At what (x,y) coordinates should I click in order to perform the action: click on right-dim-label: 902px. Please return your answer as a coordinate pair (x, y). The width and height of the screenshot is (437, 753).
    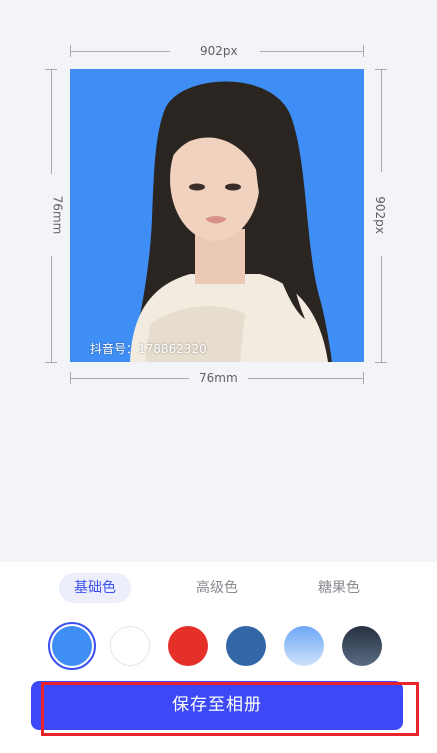
    Looking at the image, I should click on (379, 215).